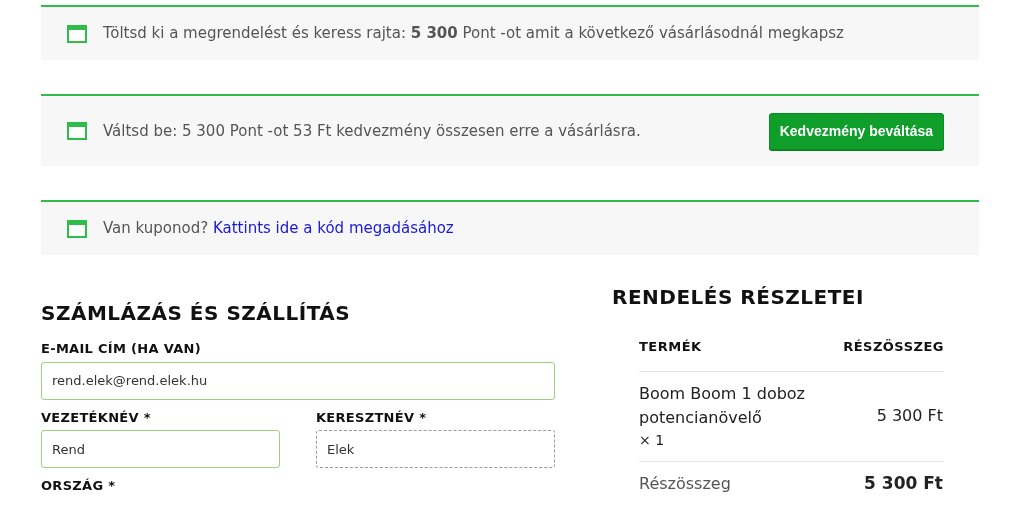 The image size is (1024, 516). Describe the element at coordinates (435, 449) in the screenshot. I see `input-field: Elek` at that location.